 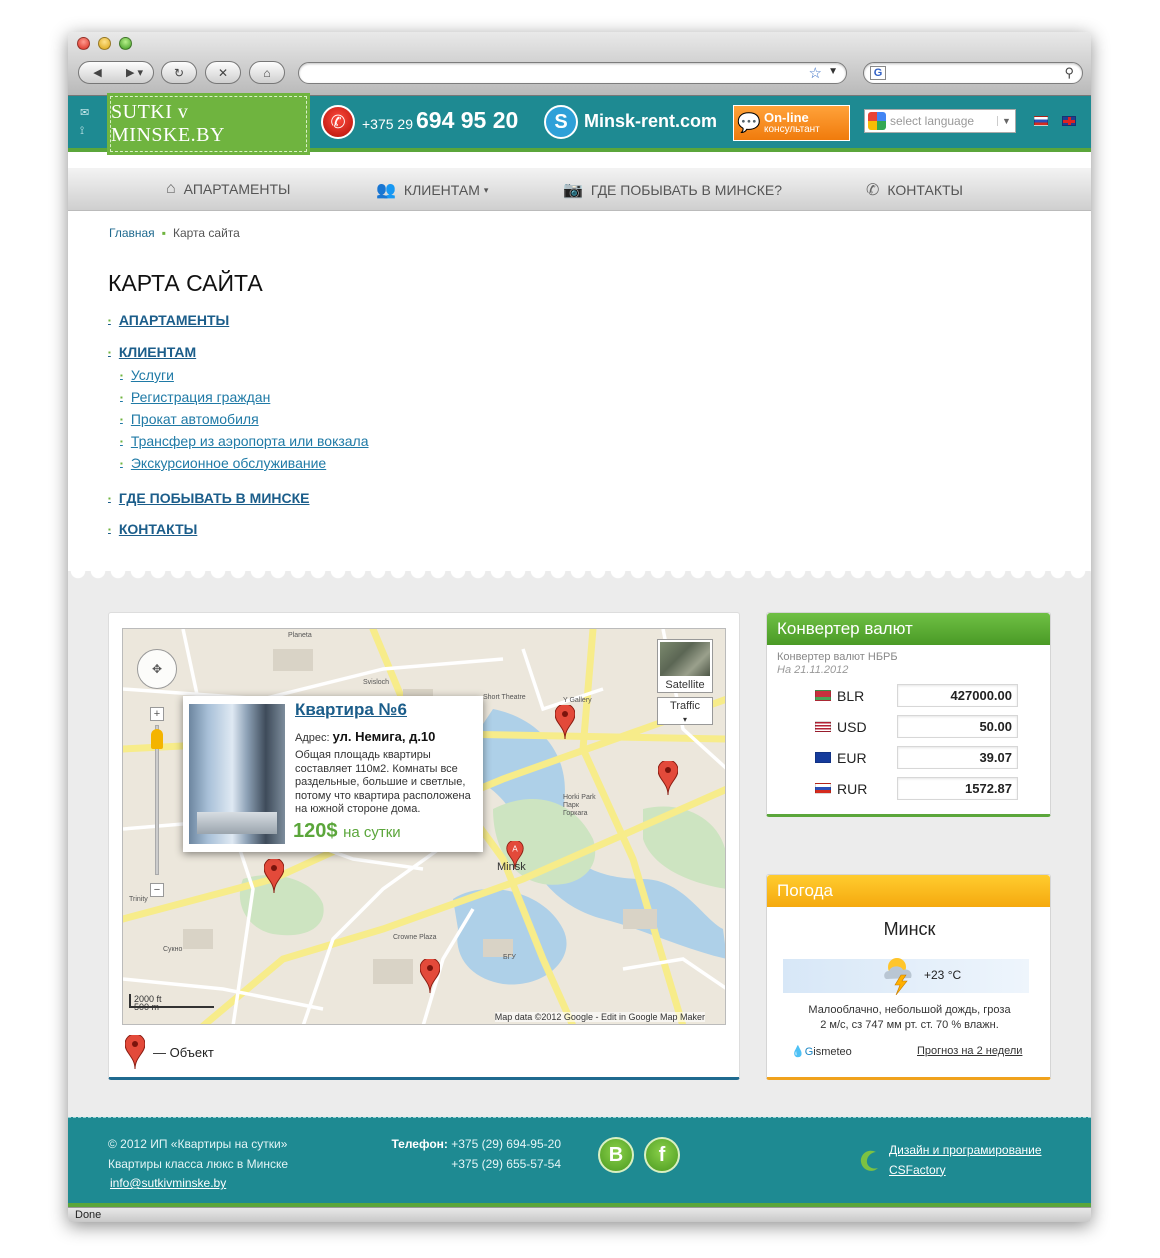 What do you see at coordinates (957, 726) in the screenshot?
I see `currency-value-input: 50.00` at bounding box center [957, 726].